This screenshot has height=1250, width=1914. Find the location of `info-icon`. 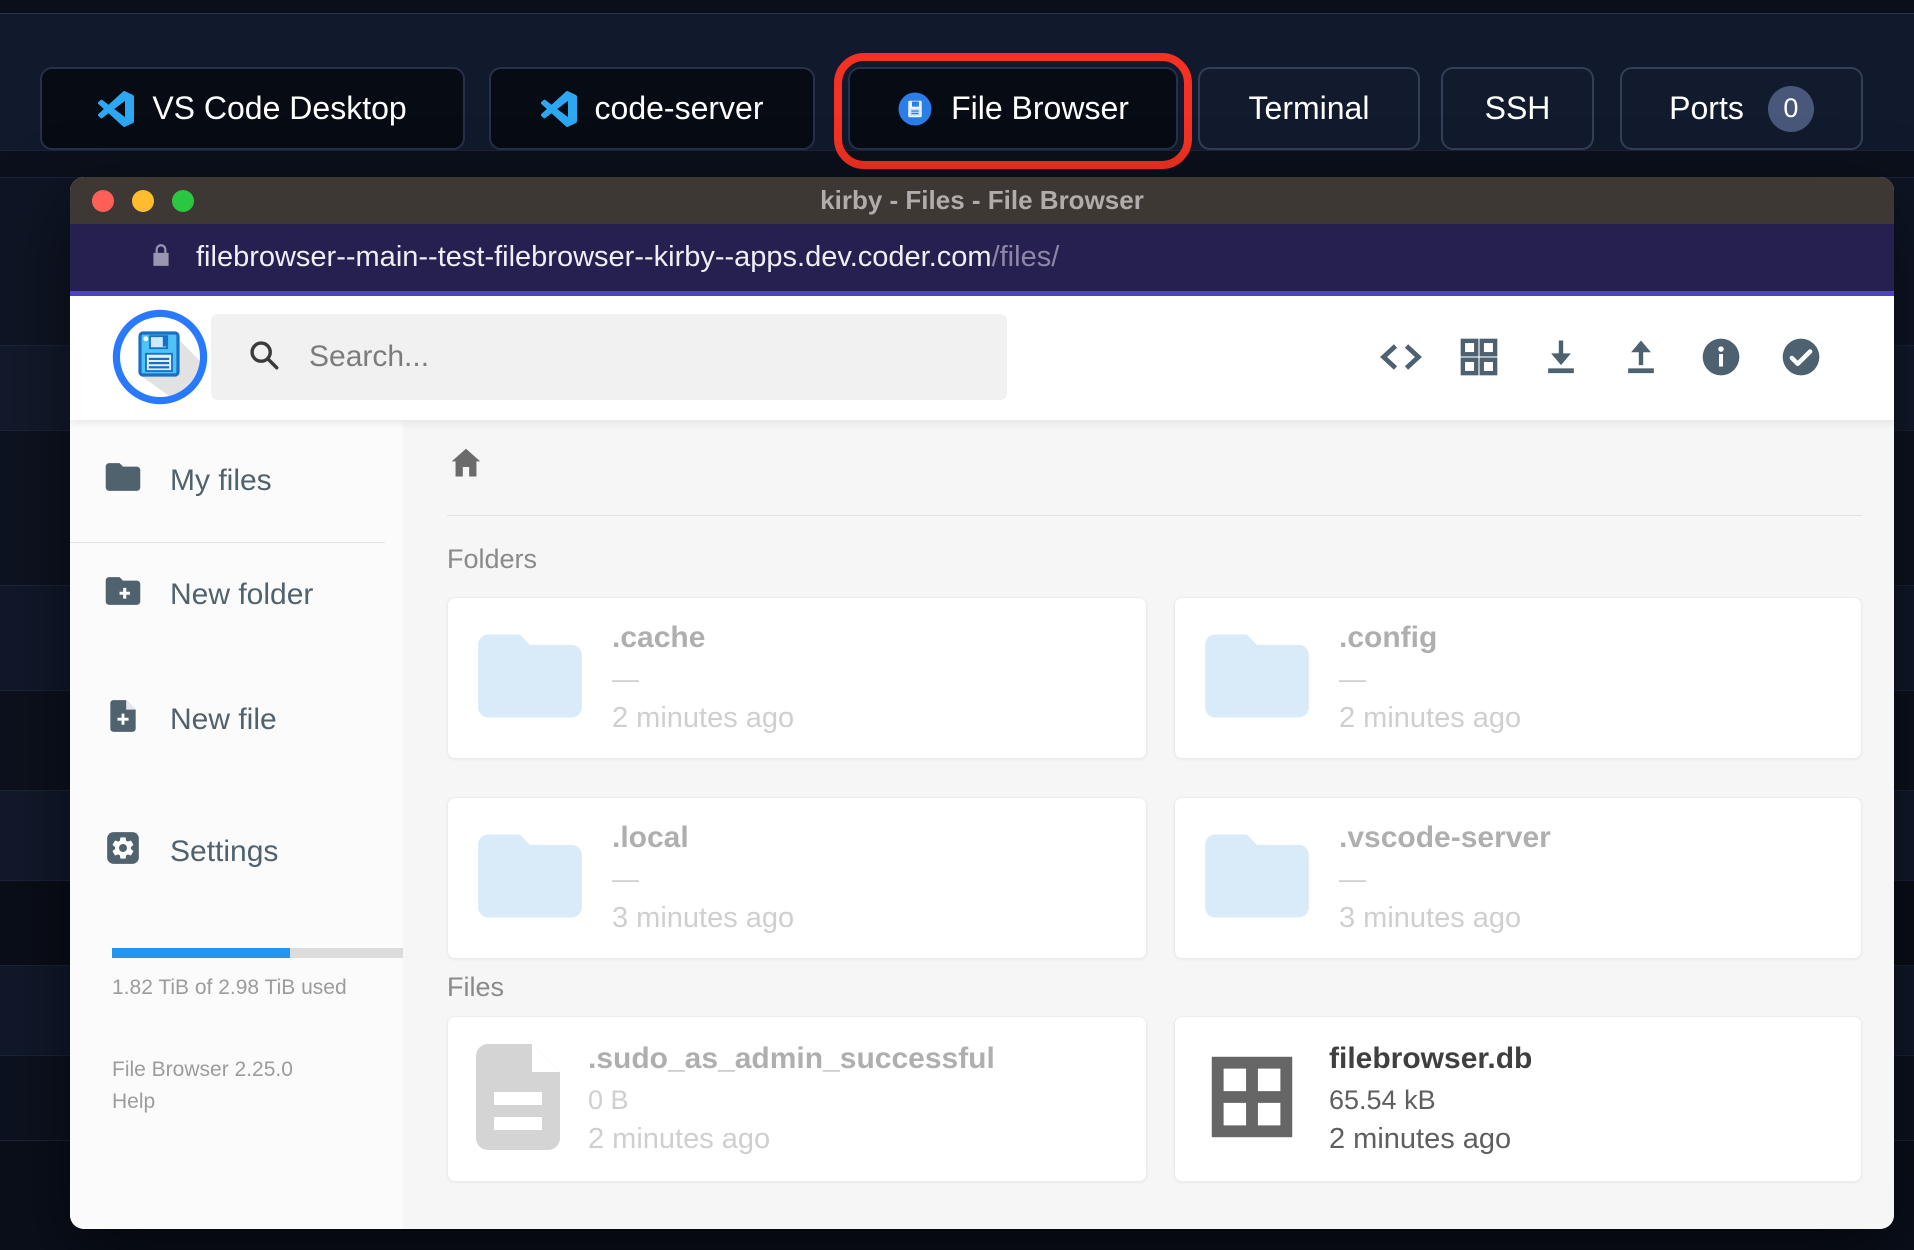

info-icon is located at coordinates (1721, 357).